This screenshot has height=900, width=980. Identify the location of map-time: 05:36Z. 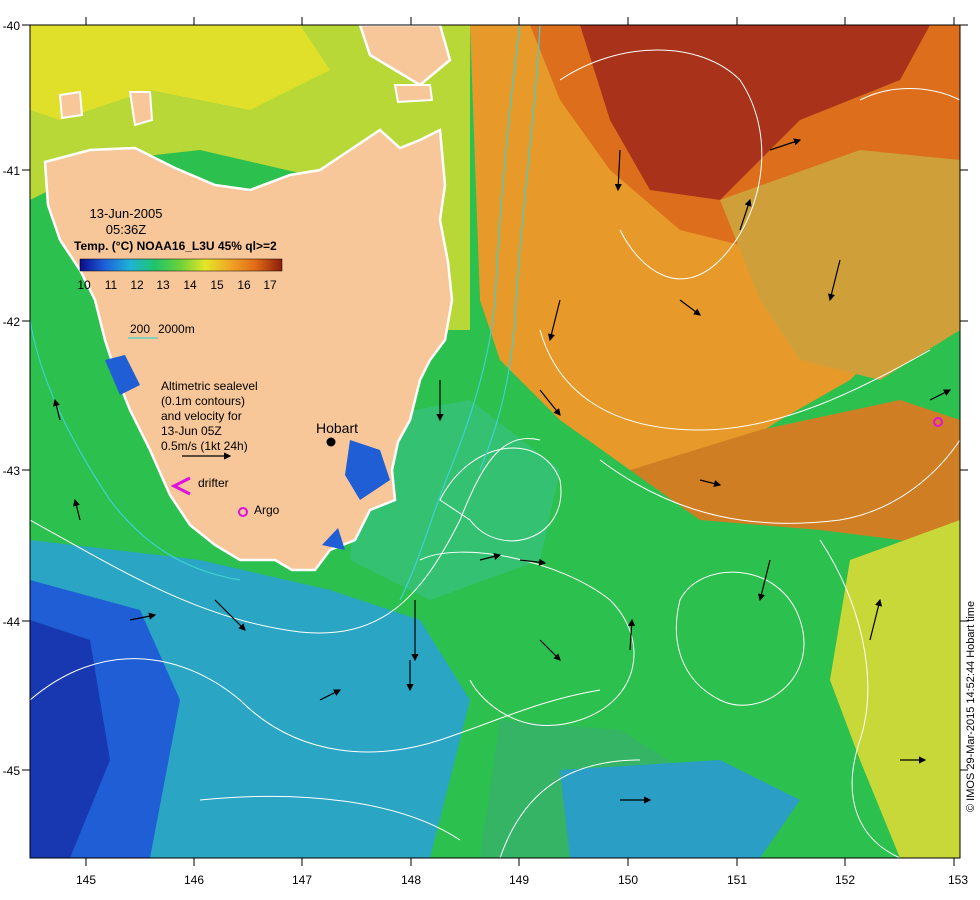
(126, 229).